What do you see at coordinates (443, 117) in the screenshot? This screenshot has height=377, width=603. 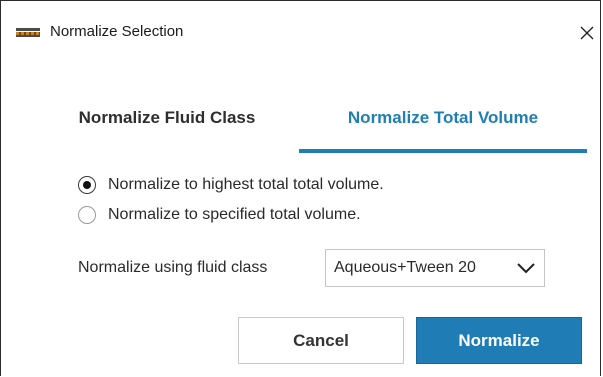 I see `tab-label: Normalize Total Volume` at bounding box center [443, 117].